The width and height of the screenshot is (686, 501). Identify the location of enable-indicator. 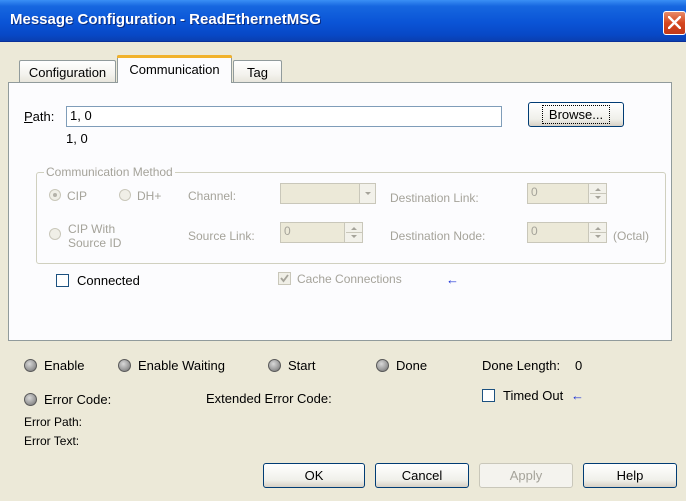
(30, 365).